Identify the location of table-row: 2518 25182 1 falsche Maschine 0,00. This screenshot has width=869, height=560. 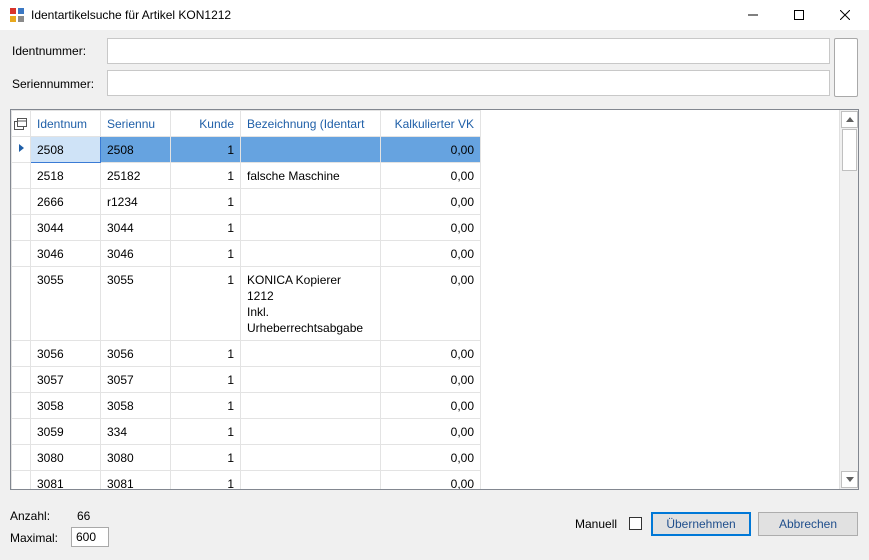
(246, 175).